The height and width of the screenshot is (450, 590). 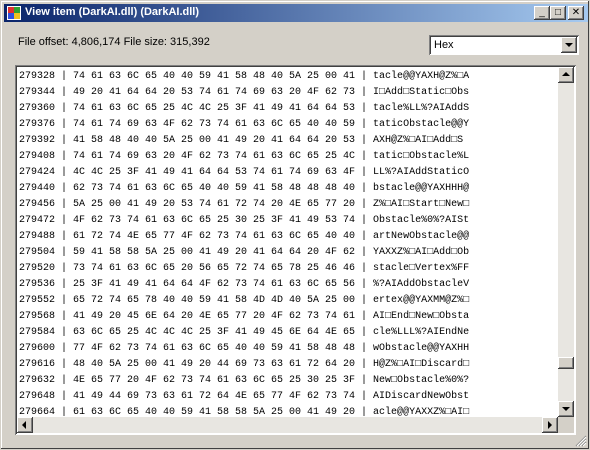 What do you see at coordinates (444, 45) in the screenshot?
I see `view-mode-selected: Hex` at bounding box center [444, 45].